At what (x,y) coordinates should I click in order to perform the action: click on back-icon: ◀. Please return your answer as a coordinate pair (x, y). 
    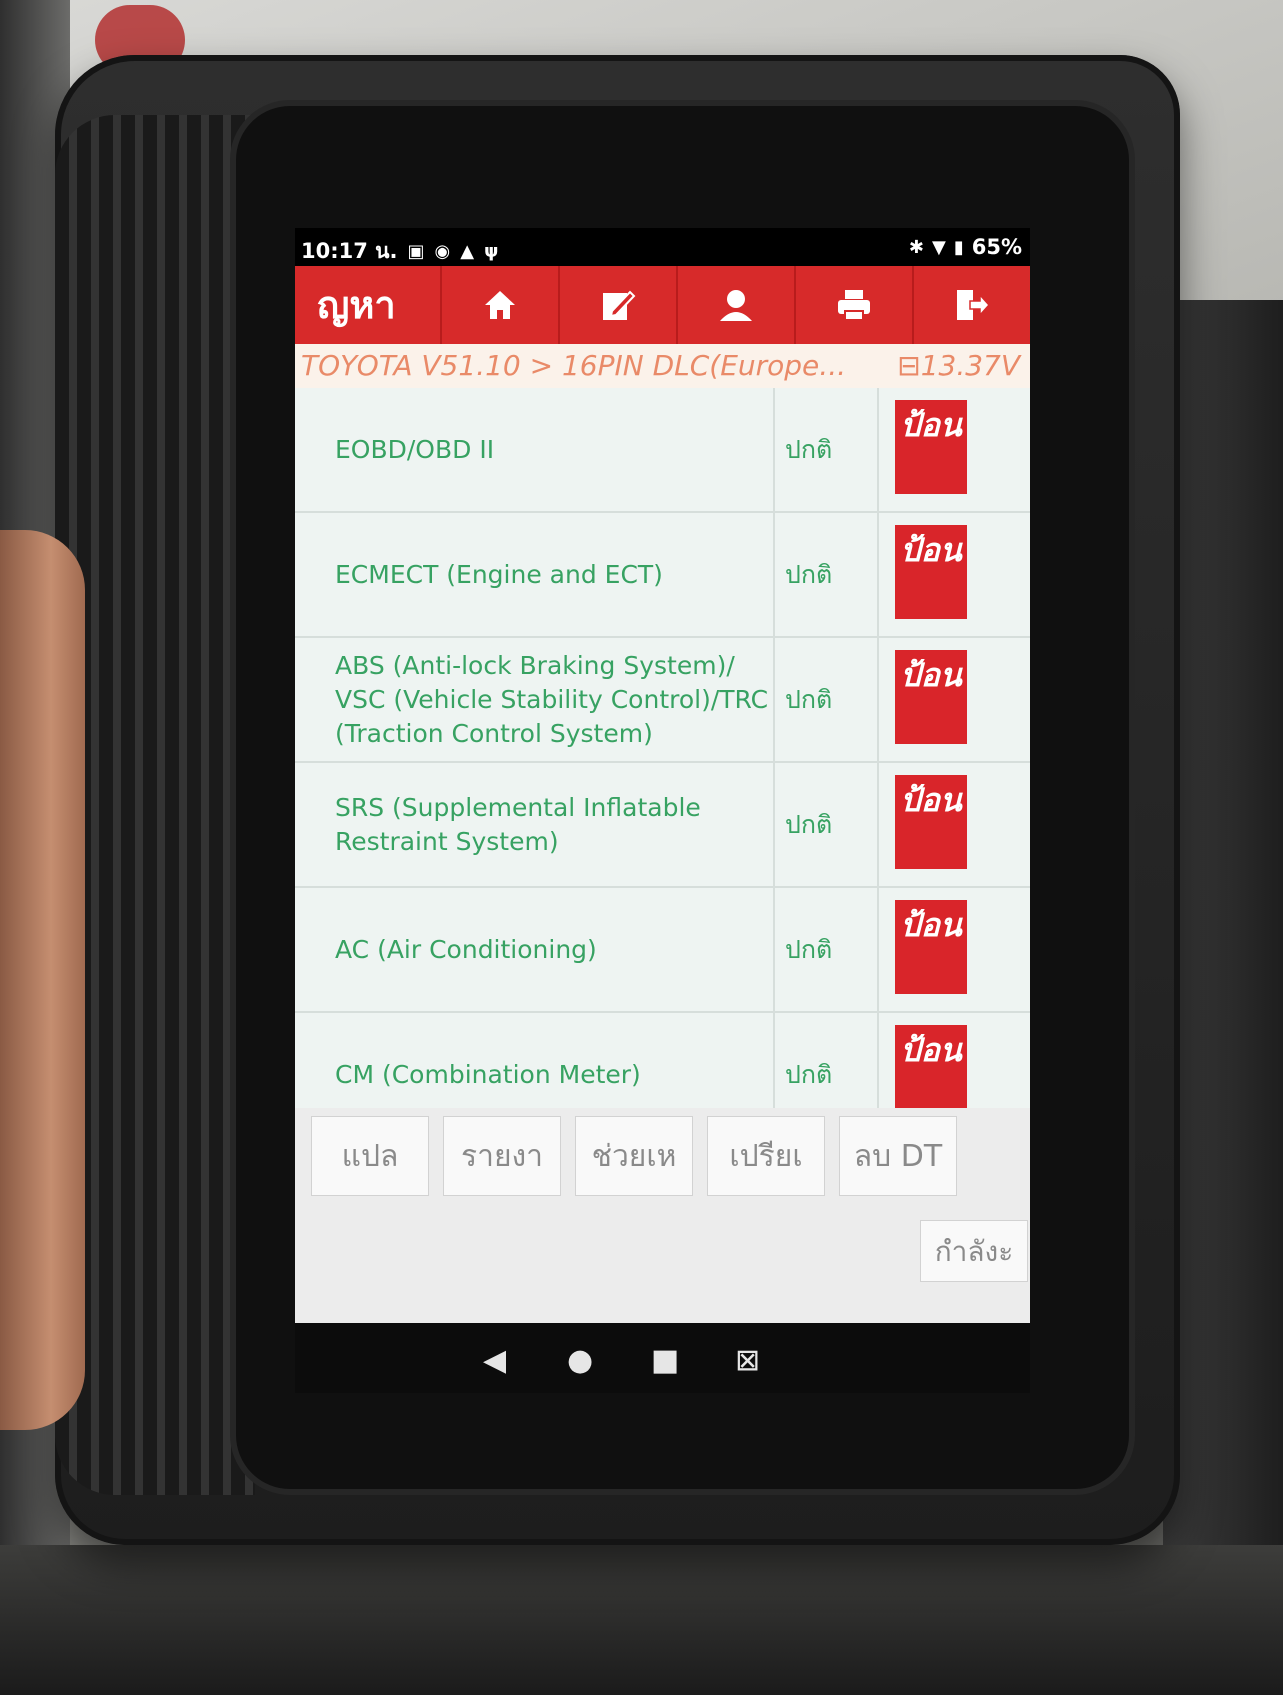
    Looking at the image, I should click on (494, 1360).